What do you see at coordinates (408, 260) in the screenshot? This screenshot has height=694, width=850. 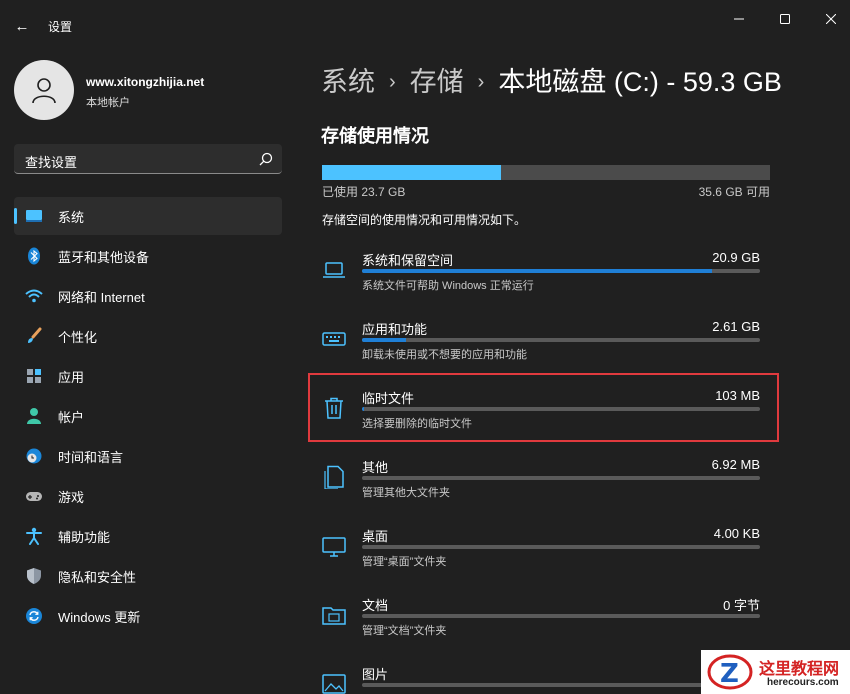 I see `category-name: 系统和保留空间` at bounding box center [408, 260].